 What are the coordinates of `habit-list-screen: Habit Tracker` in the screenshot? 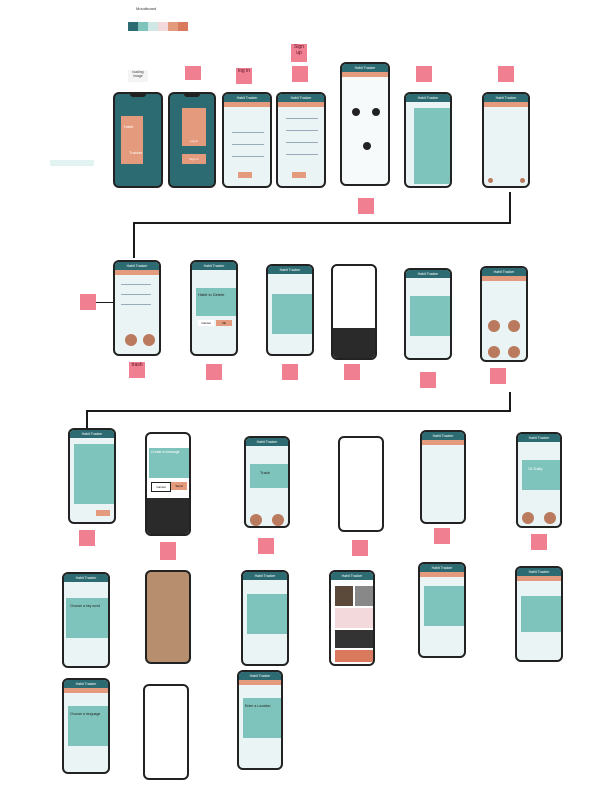 It's located at (137, 308).